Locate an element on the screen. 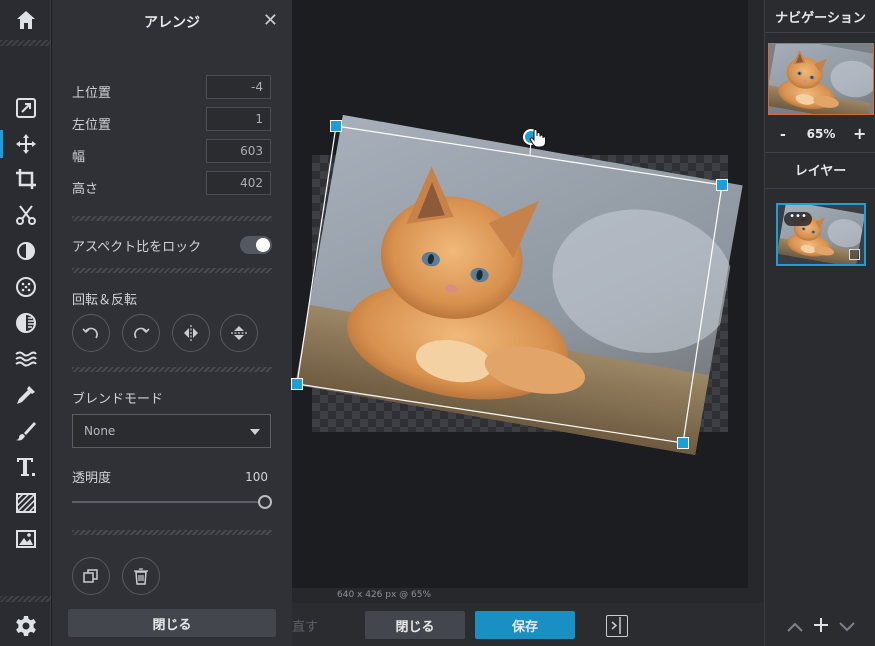 The image size is (875, 646). navigation-title: ナビゲーション is located at coordinates (820, 18).